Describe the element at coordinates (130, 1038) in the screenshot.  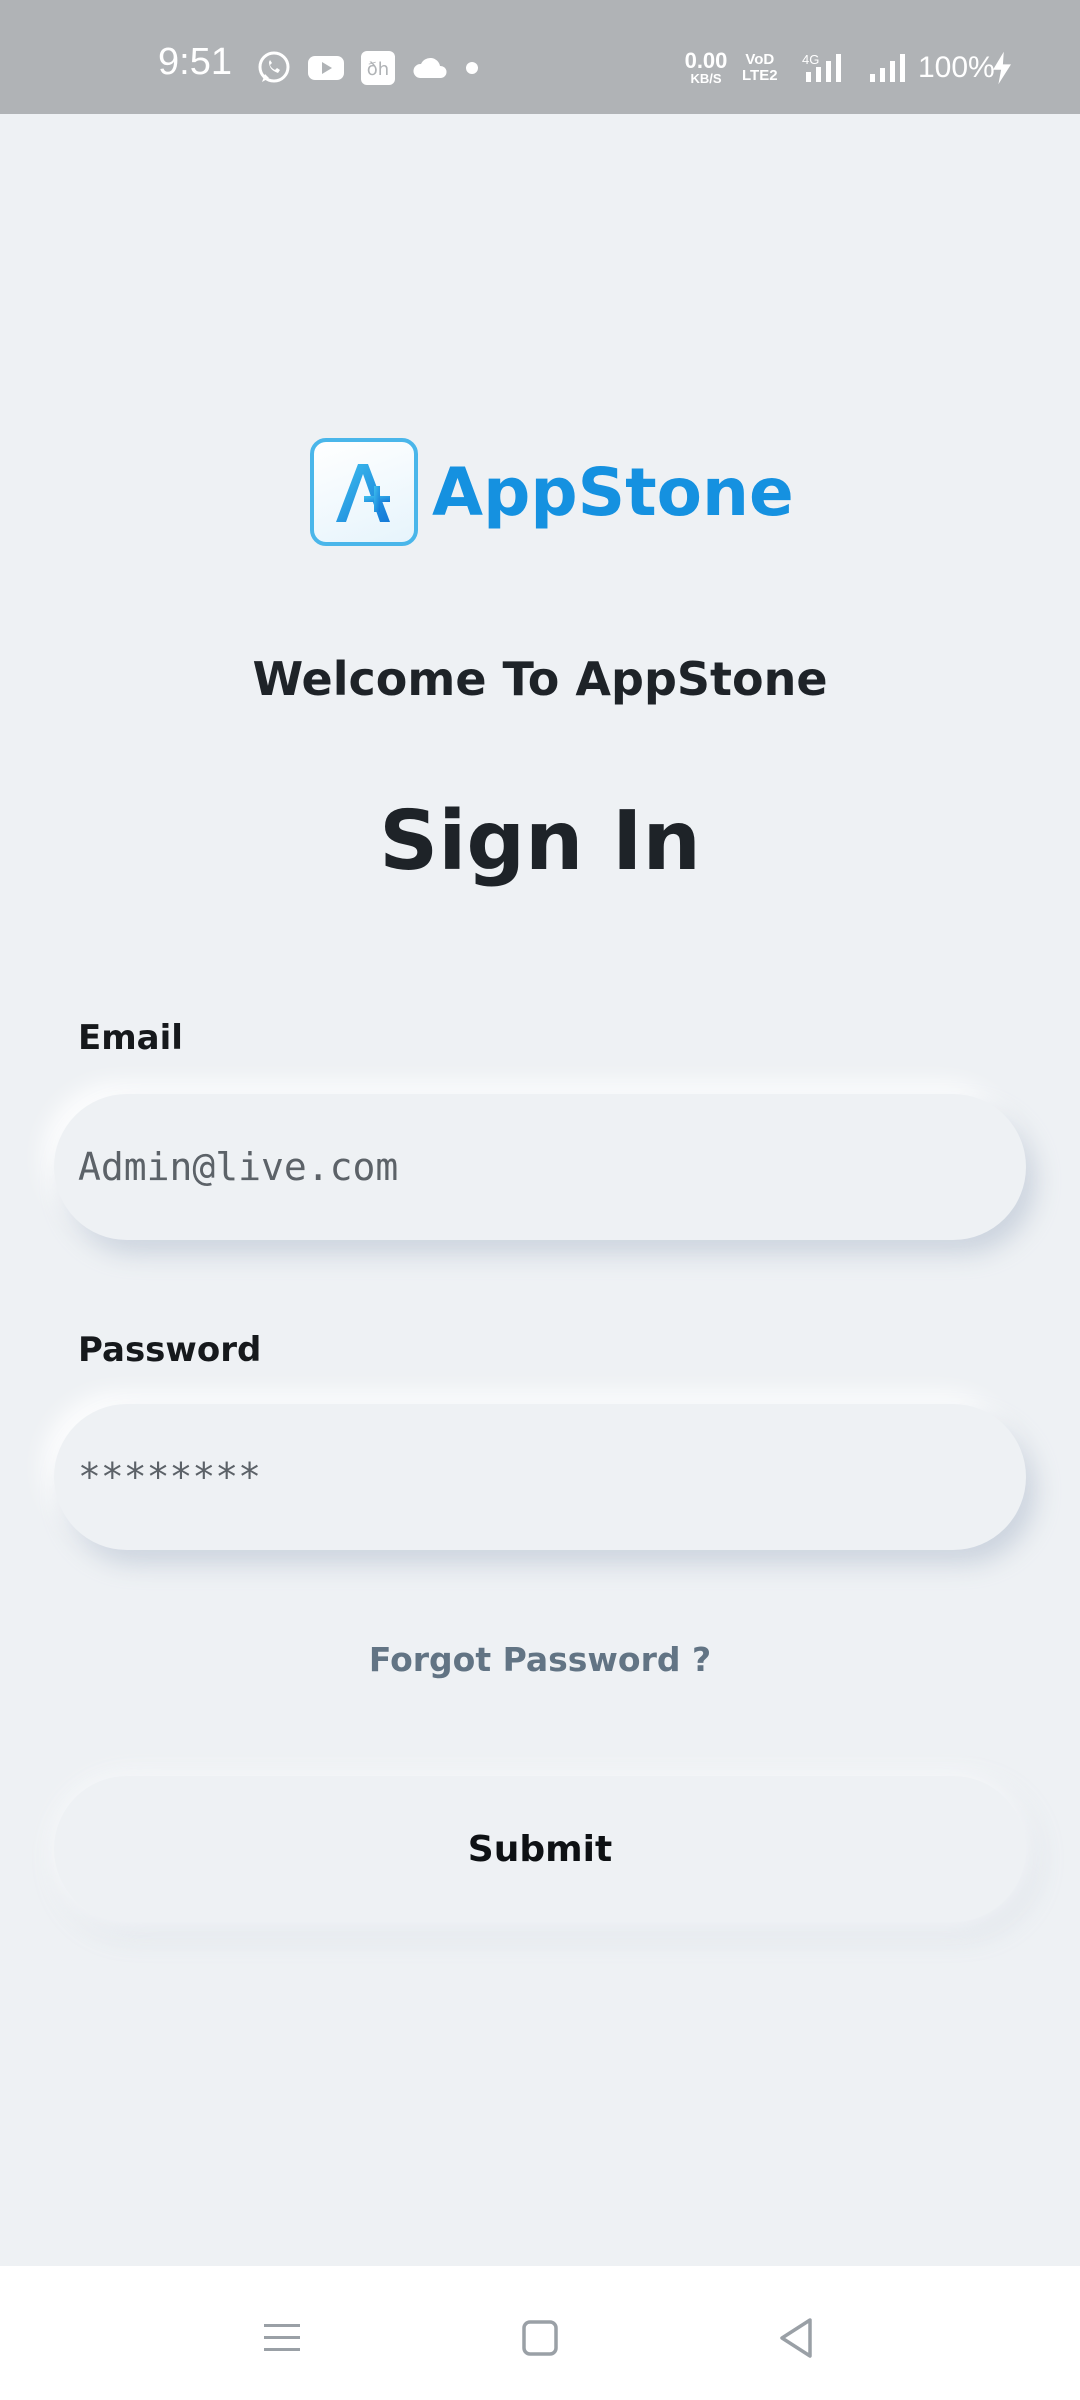
I see `email-label: Email` at that location.